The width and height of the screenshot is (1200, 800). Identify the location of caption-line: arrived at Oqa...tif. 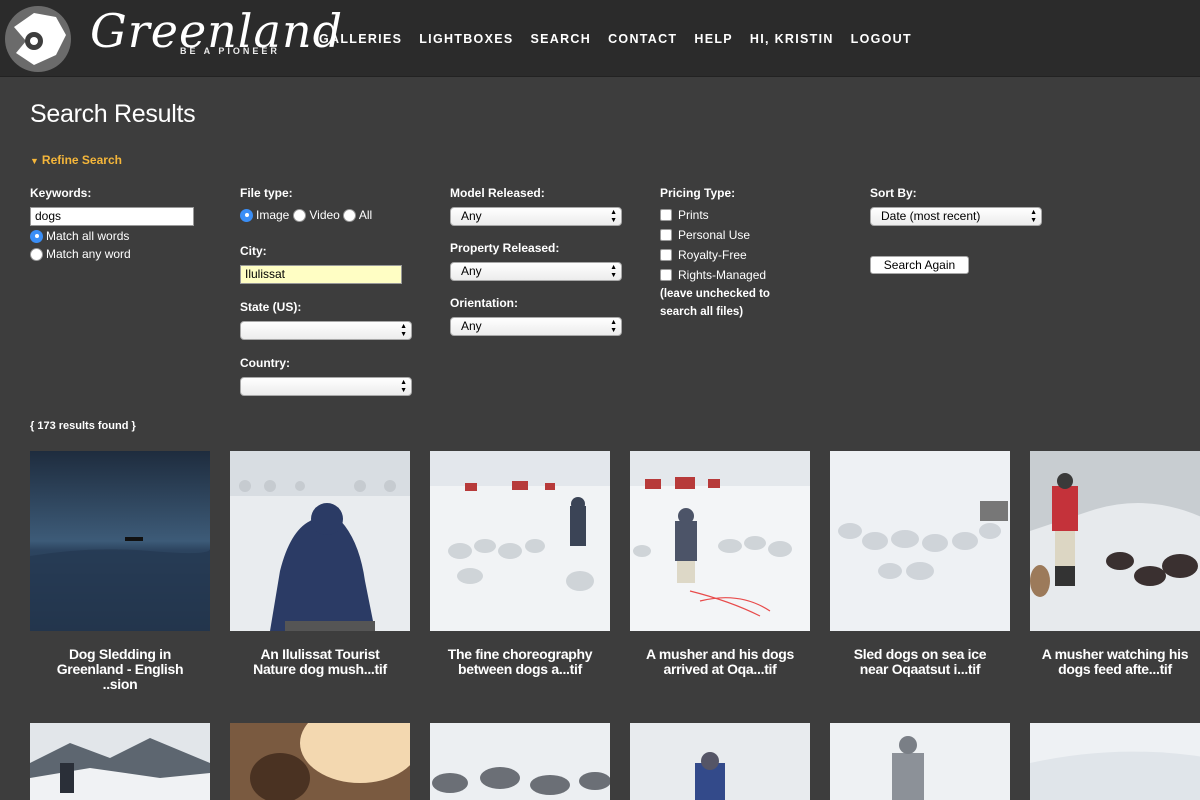
(720, 669).